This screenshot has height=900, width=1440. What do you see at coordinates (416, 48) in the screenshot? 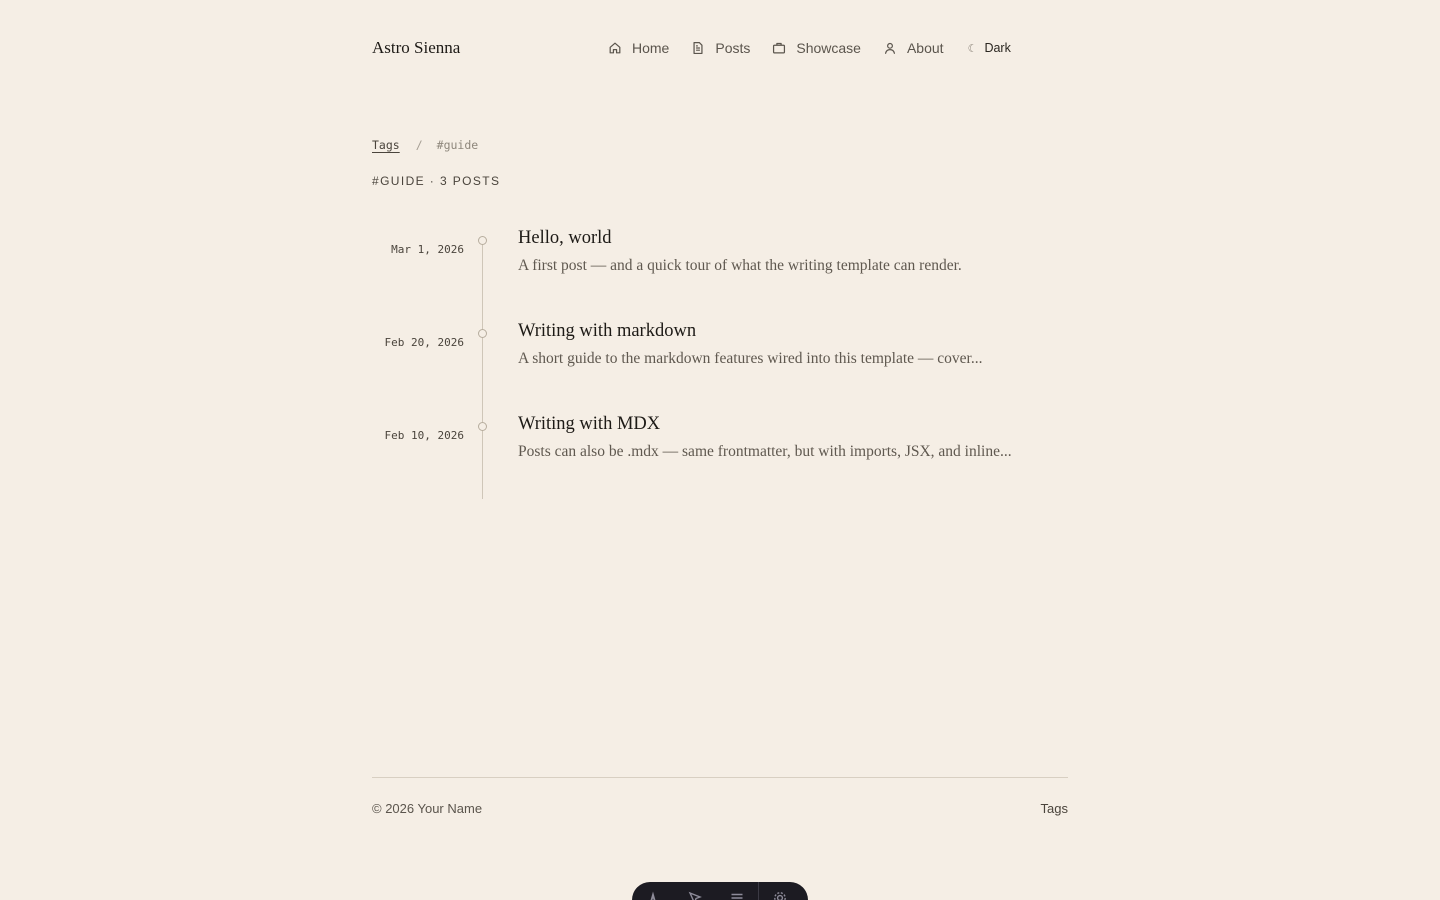
I see `site-title-link: Astro Sienna` at bounding box center [416, 48].